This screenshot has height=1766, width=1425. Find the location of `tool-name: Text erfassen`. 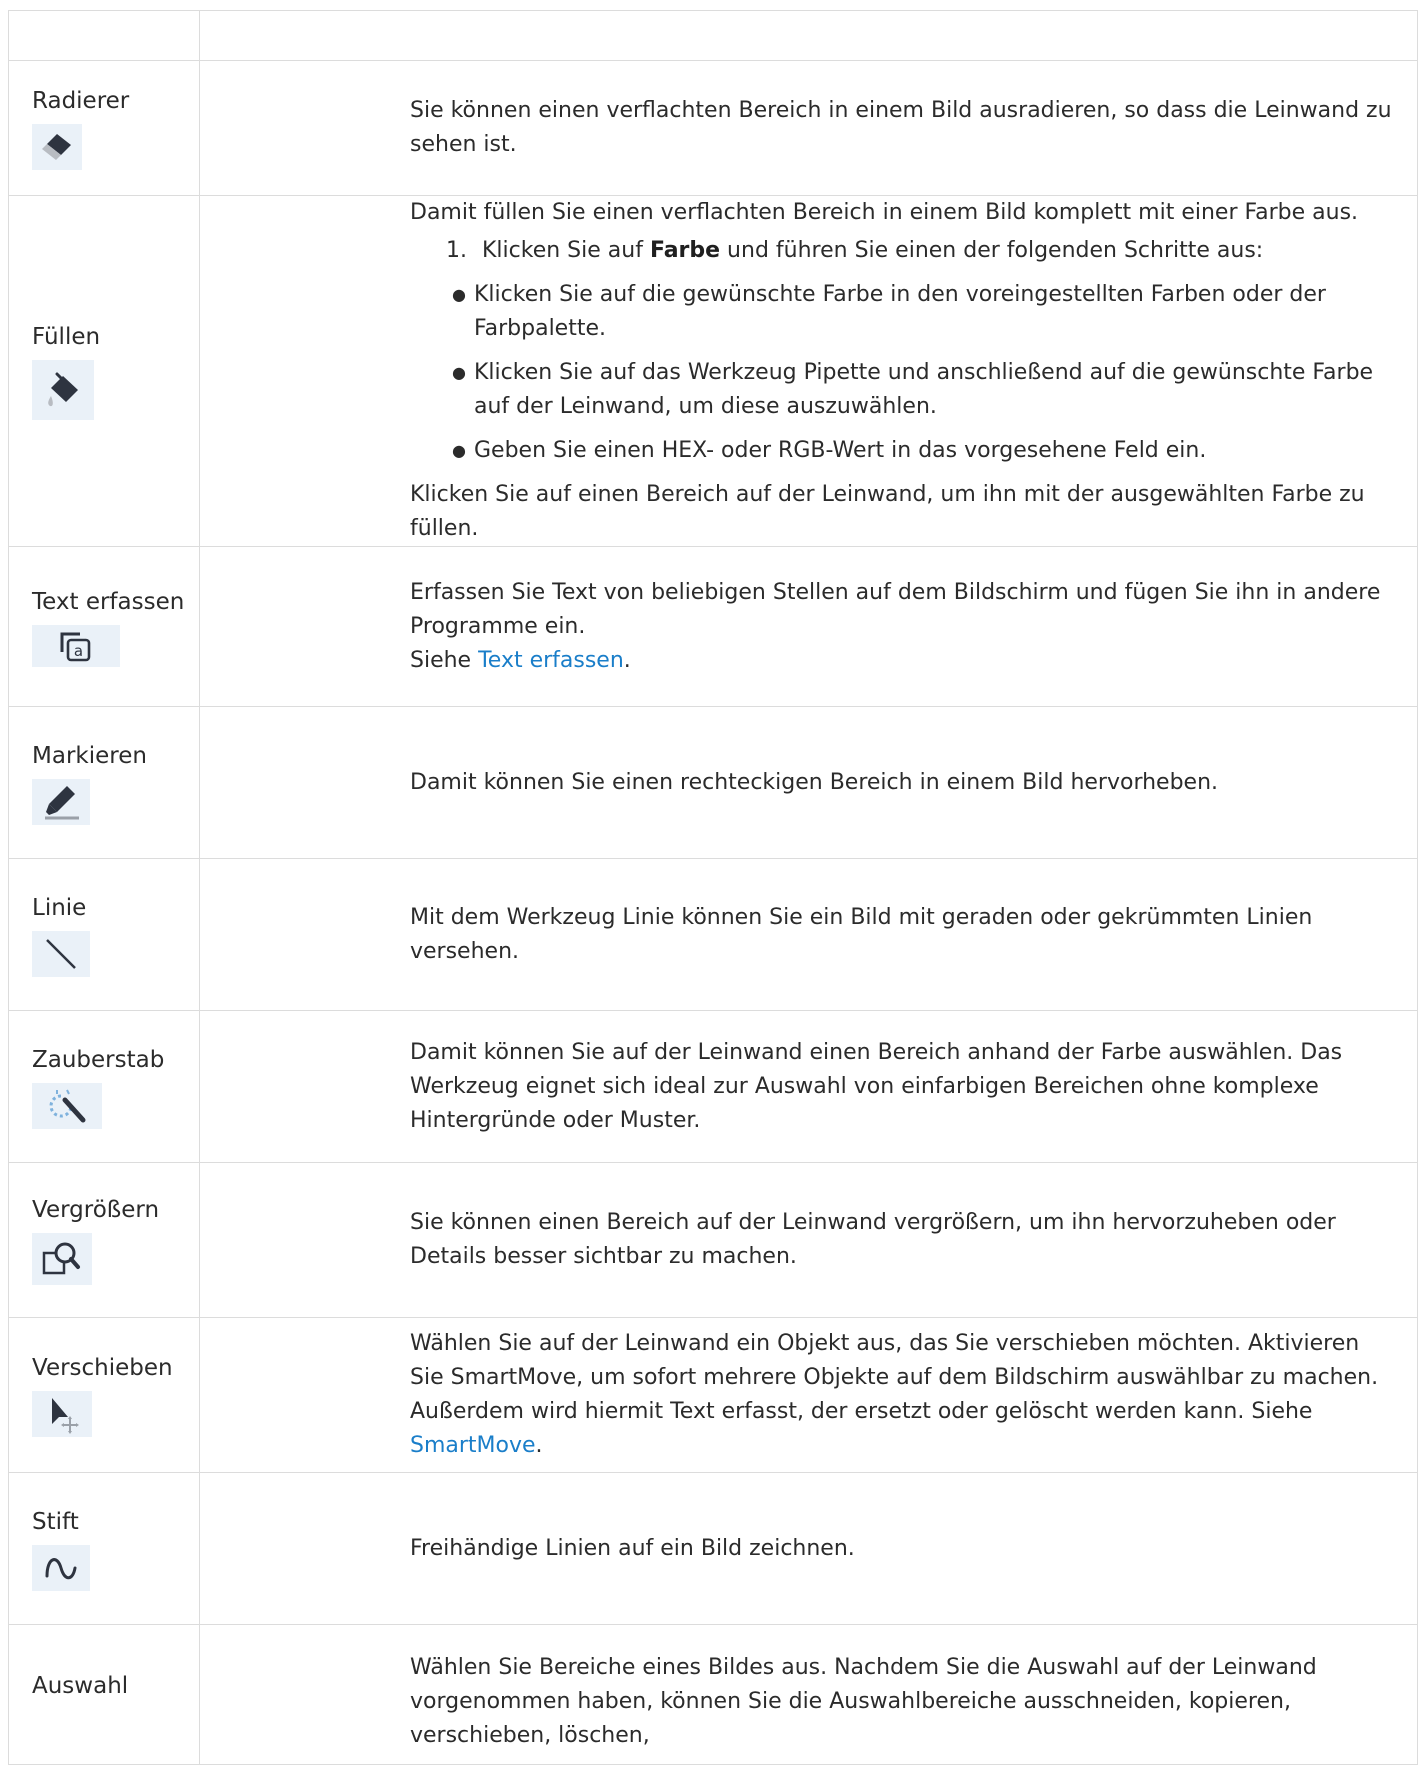

tool-name: Text erfassen is located at coordinates (108, 601).